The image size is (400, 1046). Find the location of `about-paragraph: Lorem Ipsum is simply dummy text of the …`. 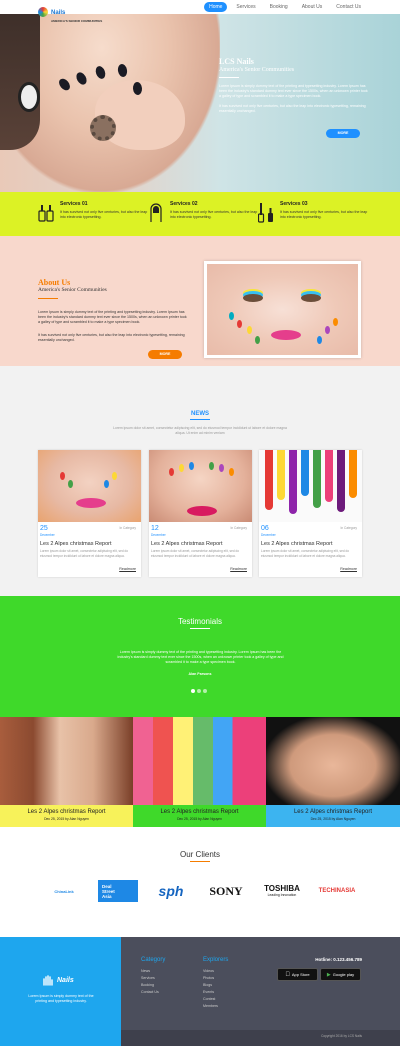

about-paragraph: Lorem Ipsum is simply dummy text of the … is located at coordinates (112, 317).